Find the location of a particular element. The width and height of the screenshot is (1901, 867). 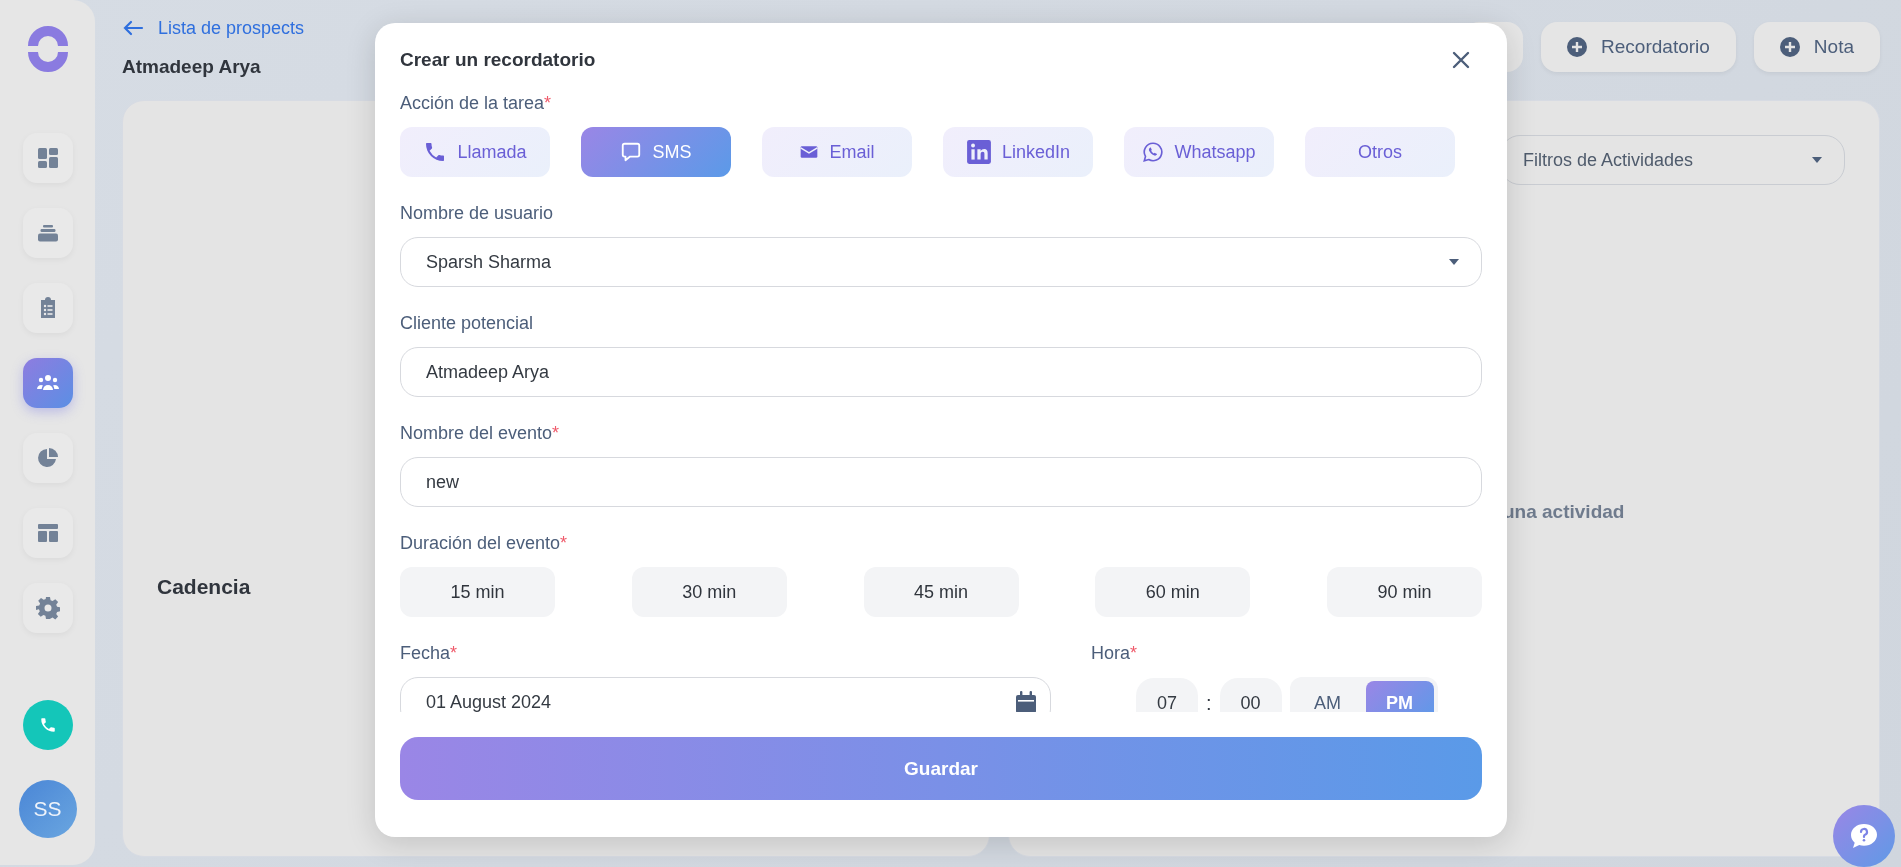

duration-option: 90 min is located at coordinates (1404, 592).